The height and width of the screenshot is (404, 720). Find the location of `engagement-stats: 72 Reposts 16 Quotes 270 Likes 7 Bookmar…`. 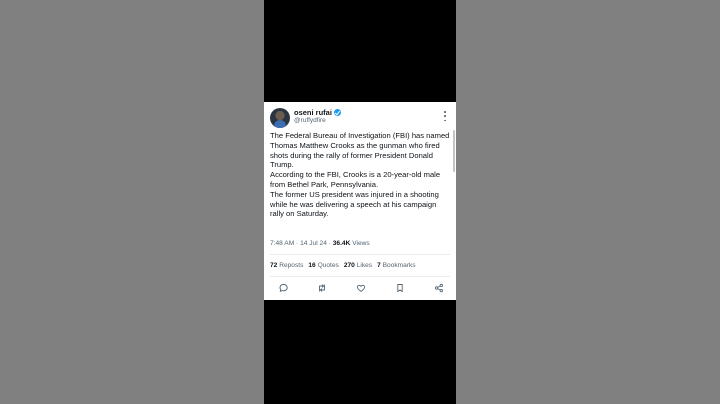

engagement-stats: 72 Reposts 16 Quotes 270 Likes 7 Bookmar… is located at coordinates (343, 266).